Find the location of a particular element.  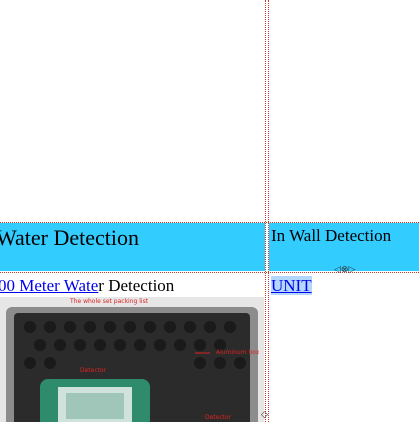

row-unit-cell: UNIT is located at coordinates (291, 286).